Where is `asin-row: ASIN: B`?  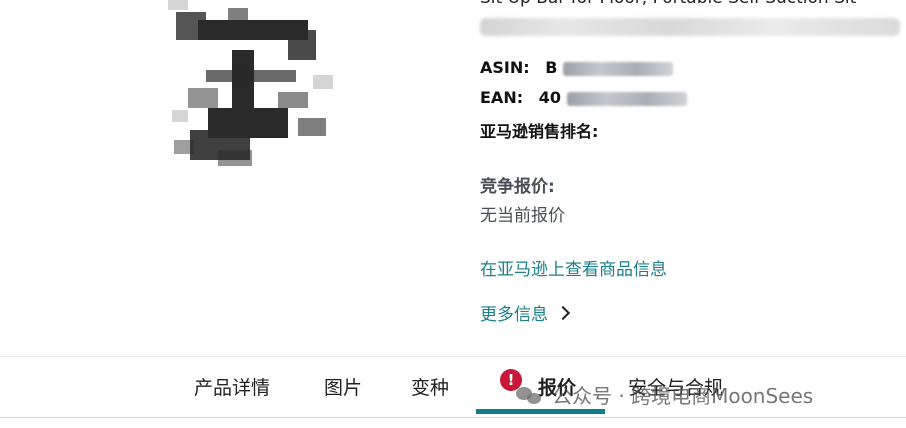
asin-row: ASIN: B is located at coordinates (577, 67).